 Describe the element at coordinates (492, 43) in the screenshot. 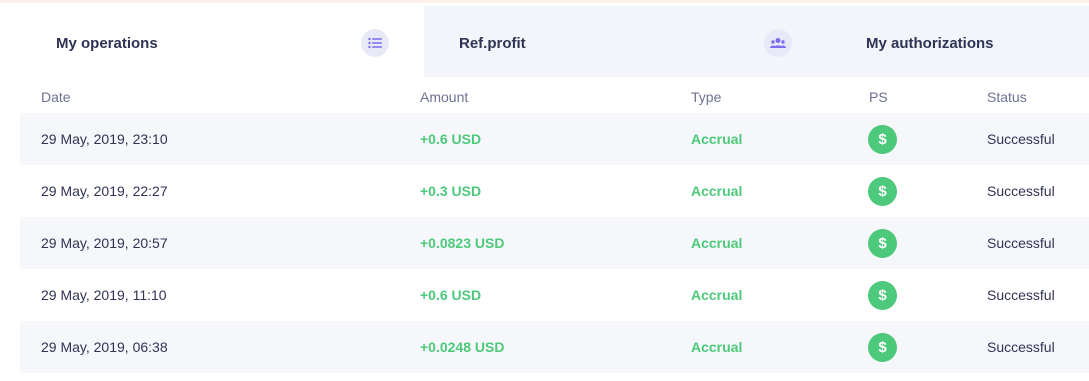

I see `tab-label: Ref.profit` at that location.